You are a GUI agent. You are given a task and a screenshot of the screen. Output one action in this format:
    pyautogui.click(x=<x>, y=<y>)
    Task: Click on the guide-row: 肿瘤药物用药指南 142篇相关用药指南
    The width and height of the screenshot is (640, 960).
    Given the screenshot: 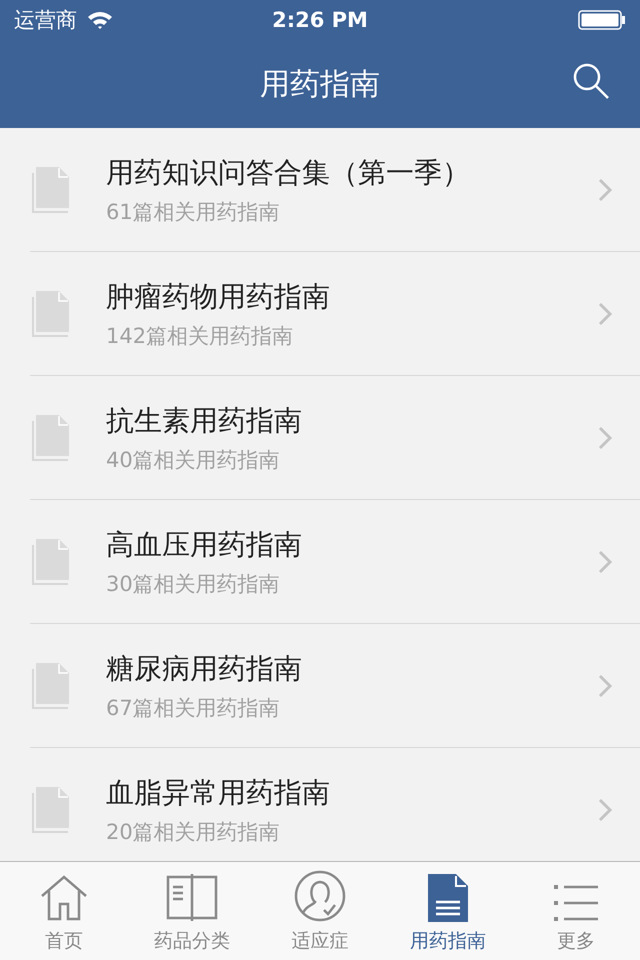 What is the action you would take?
    pyautogui.click(x=320, y=314)
    